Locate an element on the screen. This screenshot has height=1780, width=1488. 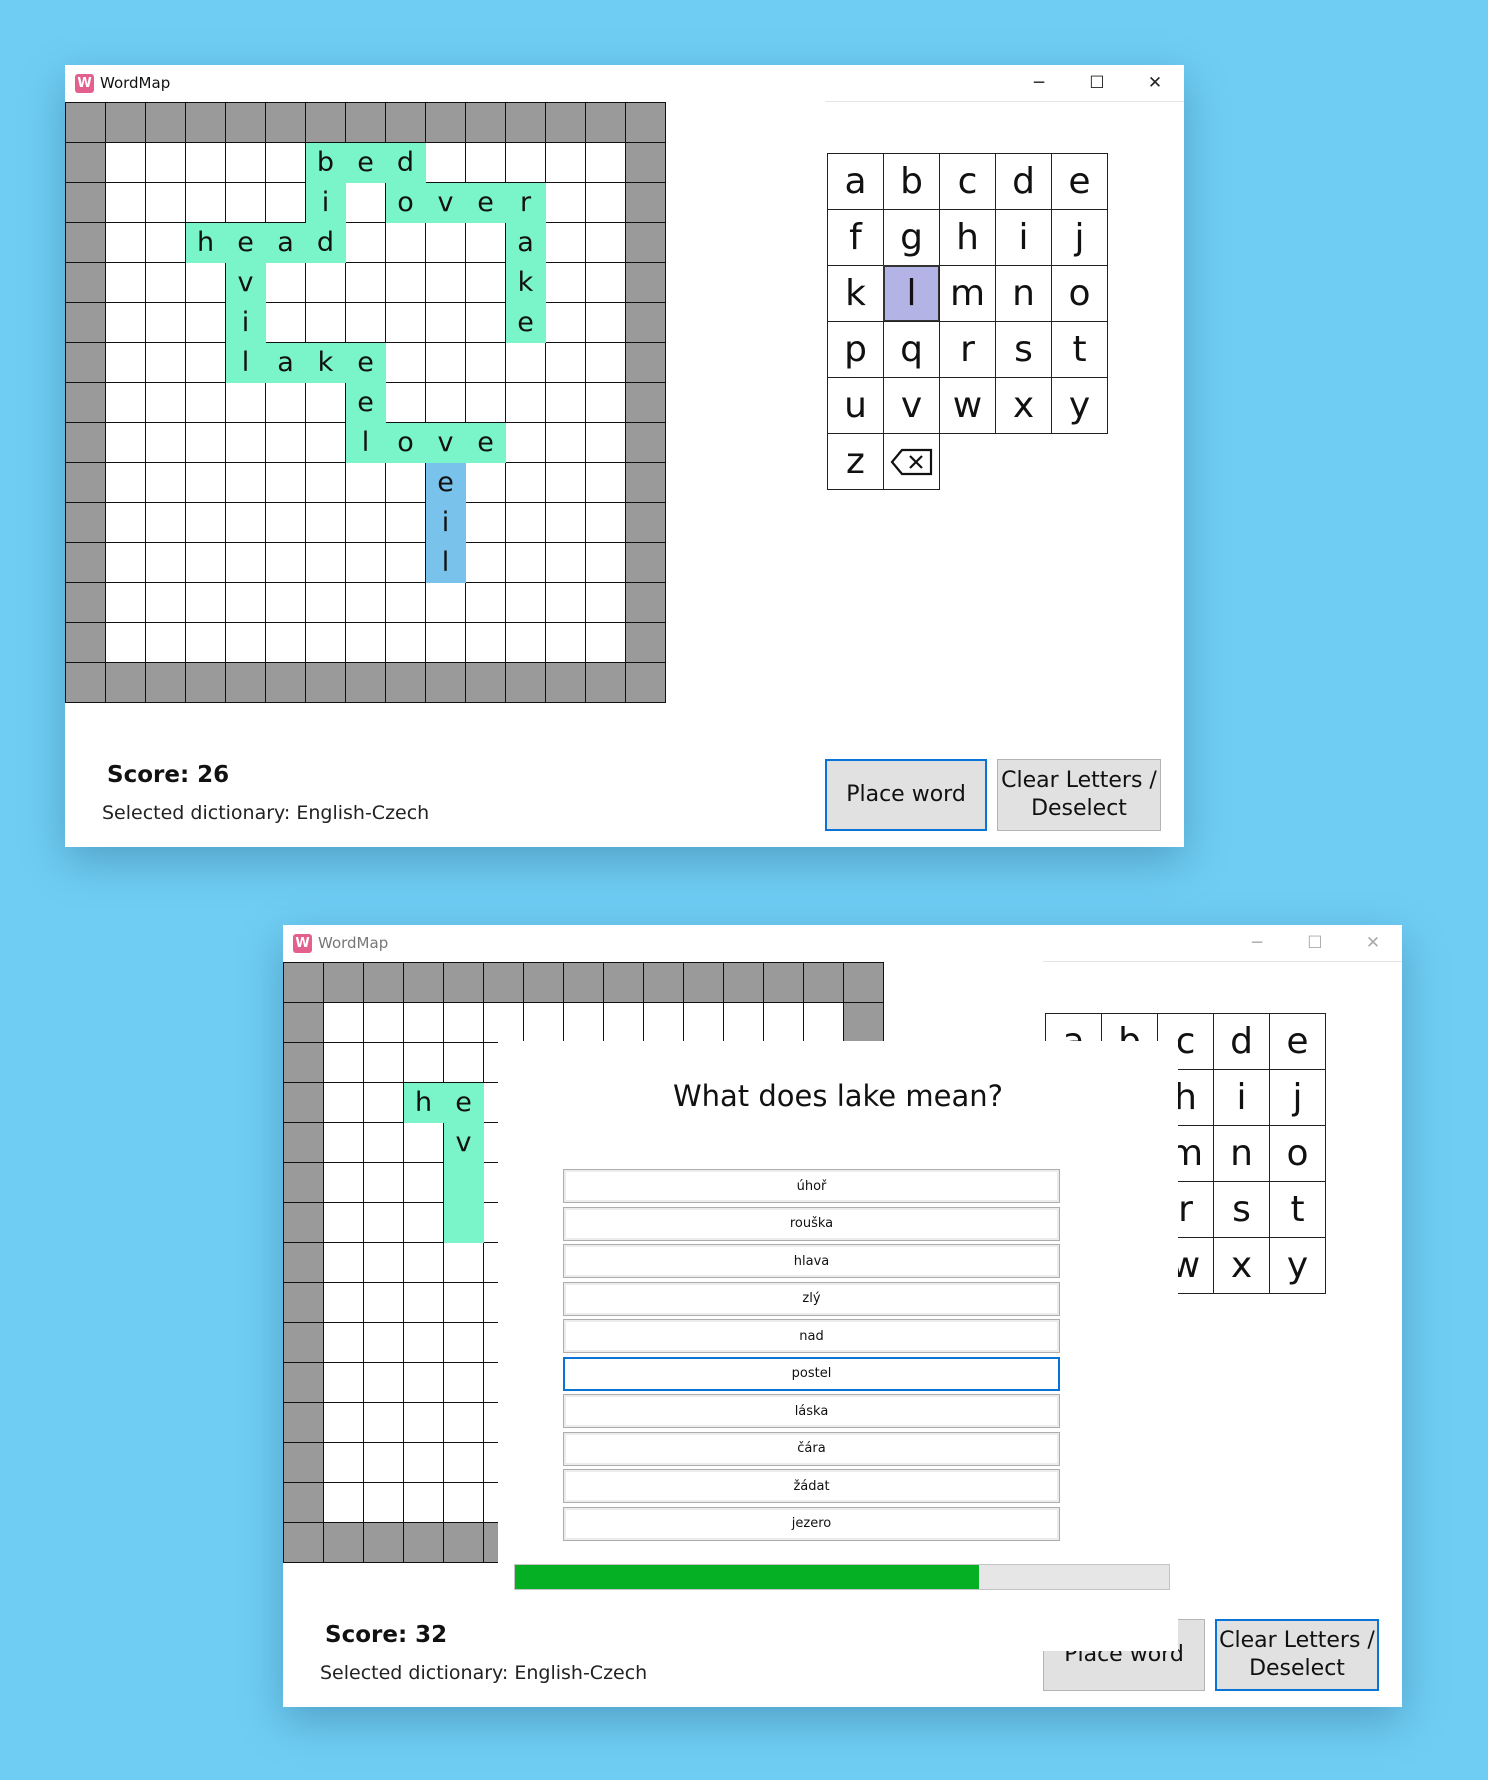
answer-button: jezero is located at coordinates (811, 1523).